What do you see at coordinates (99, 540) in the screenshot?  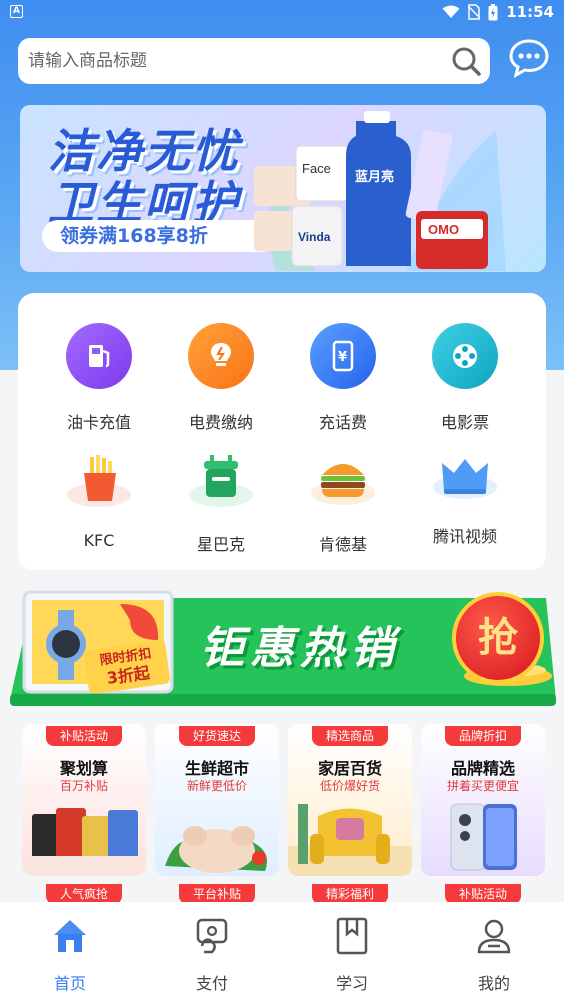 I see `service-label: KFC` at bounding box center [99, 540].